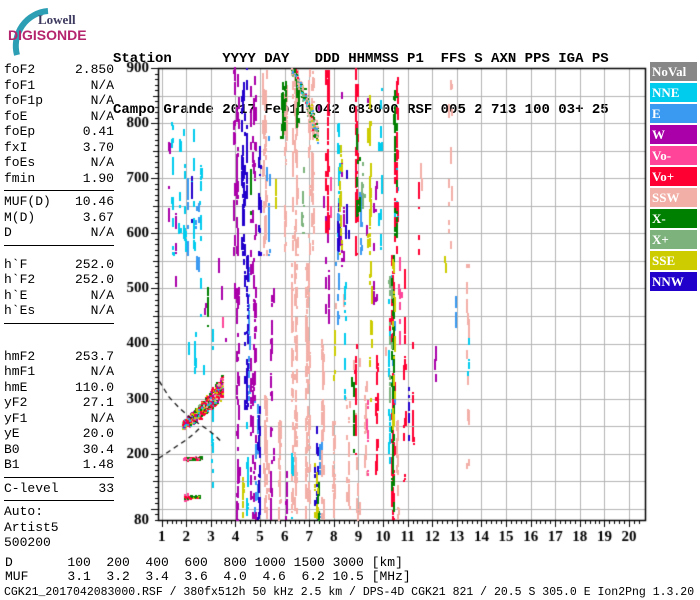 This screenshot has height=600, width=700. I want to click on legend-item-sse: SSE, so click(673, 260).